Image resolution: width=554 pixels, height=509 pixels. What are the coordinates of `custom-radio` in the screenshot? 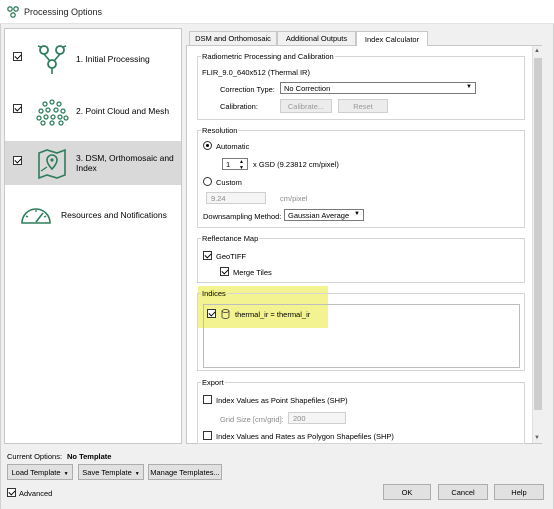 It's located at (207, 181).